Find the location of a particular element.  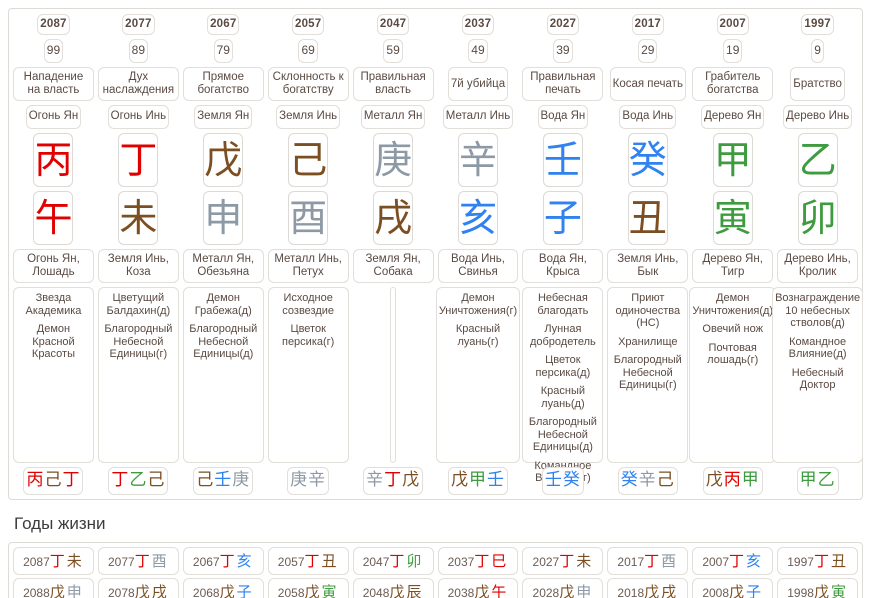

heavenly-stem-char: 戊 is located at coordinates (223, 160).